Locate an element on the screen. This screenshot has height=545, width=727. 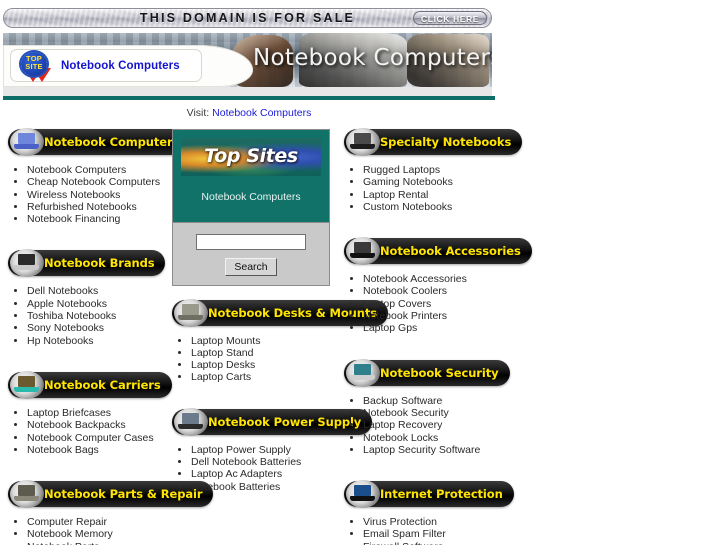
category-link: Notebook Security is located at coordinates (406, 413).